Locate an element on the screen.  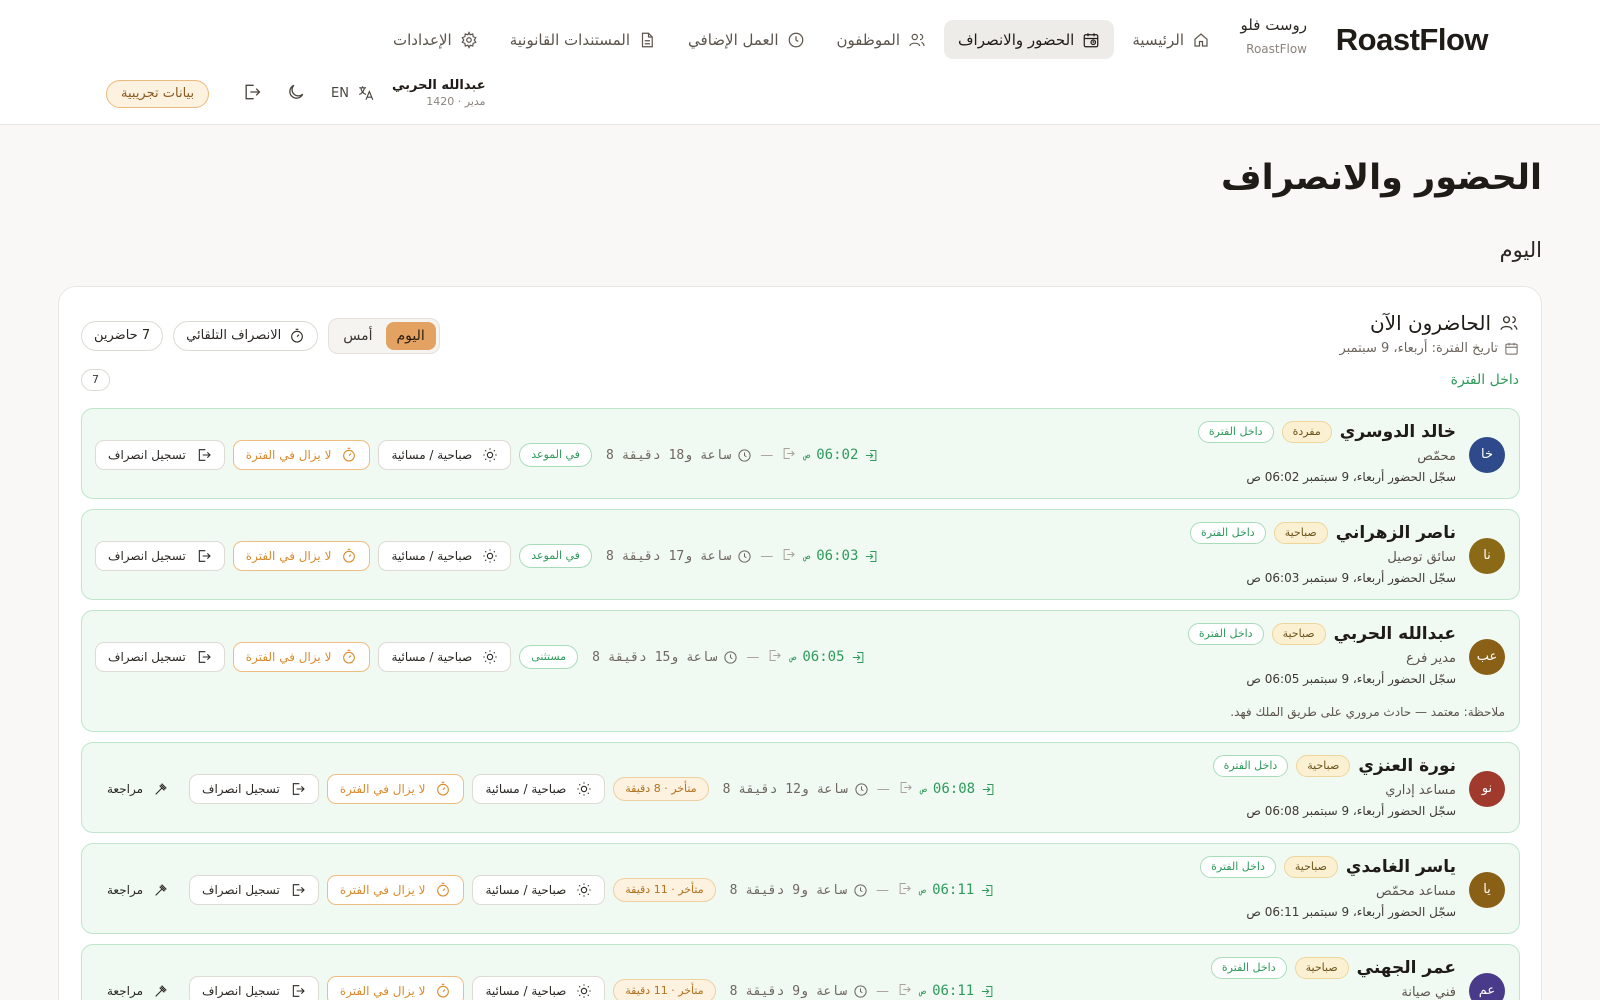
check-in-time-value: 06:03 is located at coordinates (837, 556).